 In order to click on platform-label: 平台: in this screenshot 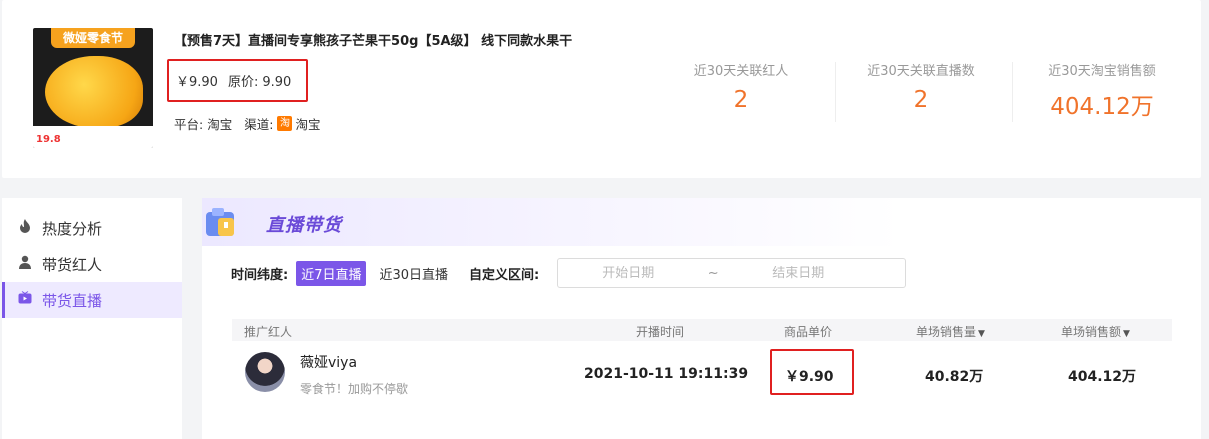, I will do `click(189, 124)`.